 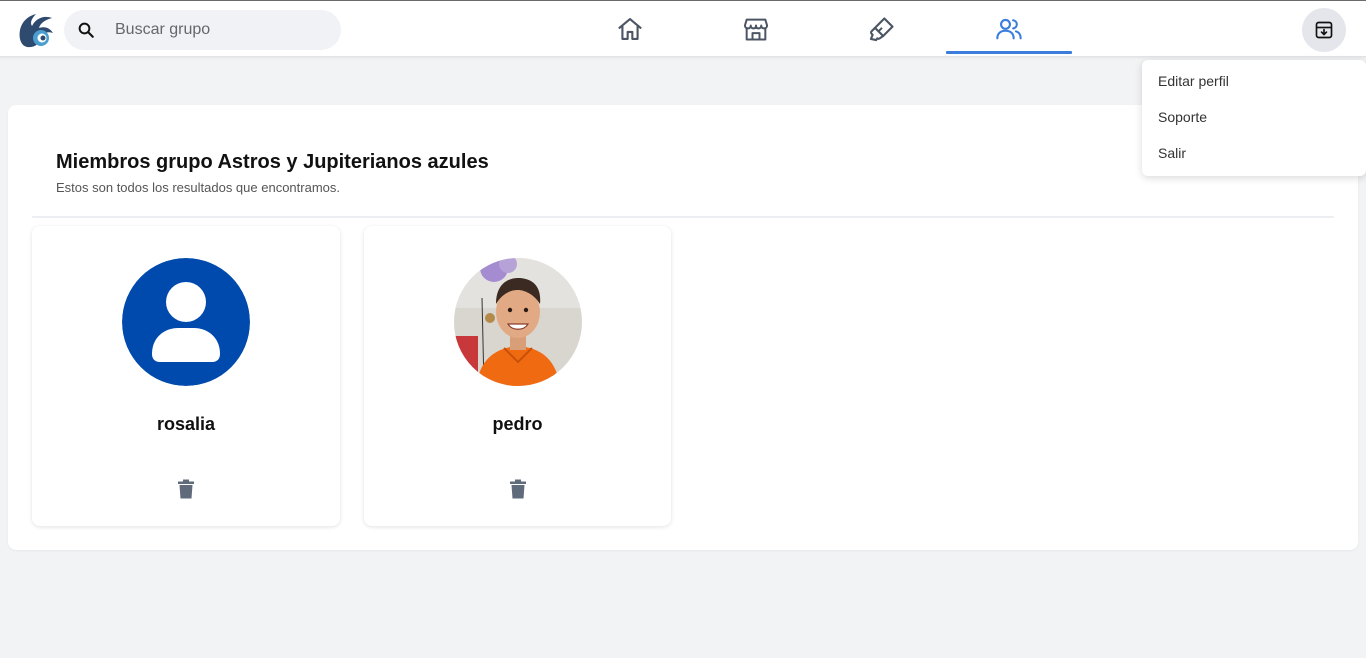 I want to click on profile-menu-button, so click(x=1324, y=30).